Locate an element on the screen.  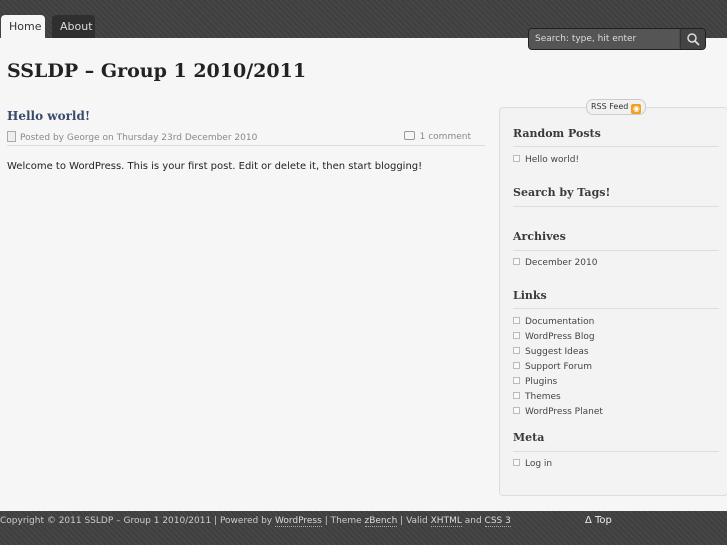
random-posts-list: Hello world! is located at coordinates (546, 160).